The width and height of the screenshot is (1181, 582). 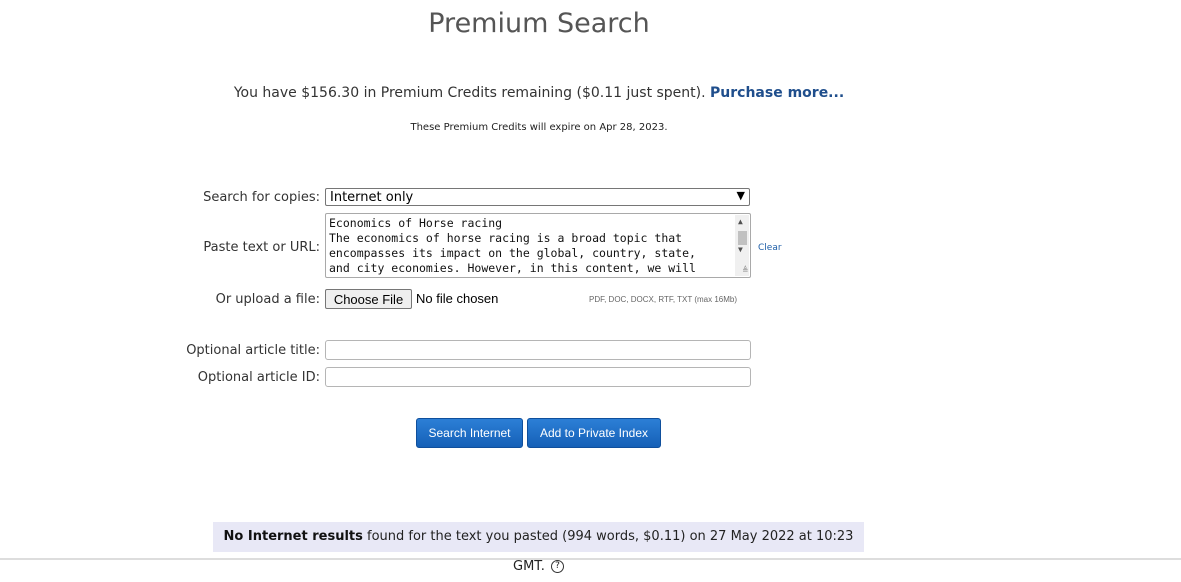 What do you see at coordinates (594, 433) in the screenshot?
I see `add-to-private-index-button: Add to Private Index` at bounding box center [594, 433].